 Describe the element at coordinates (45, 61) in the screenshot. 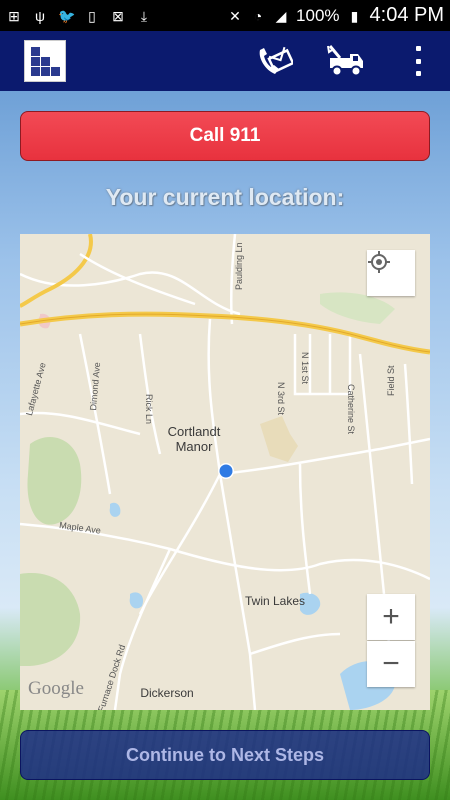

I see `app-logo` at that location.